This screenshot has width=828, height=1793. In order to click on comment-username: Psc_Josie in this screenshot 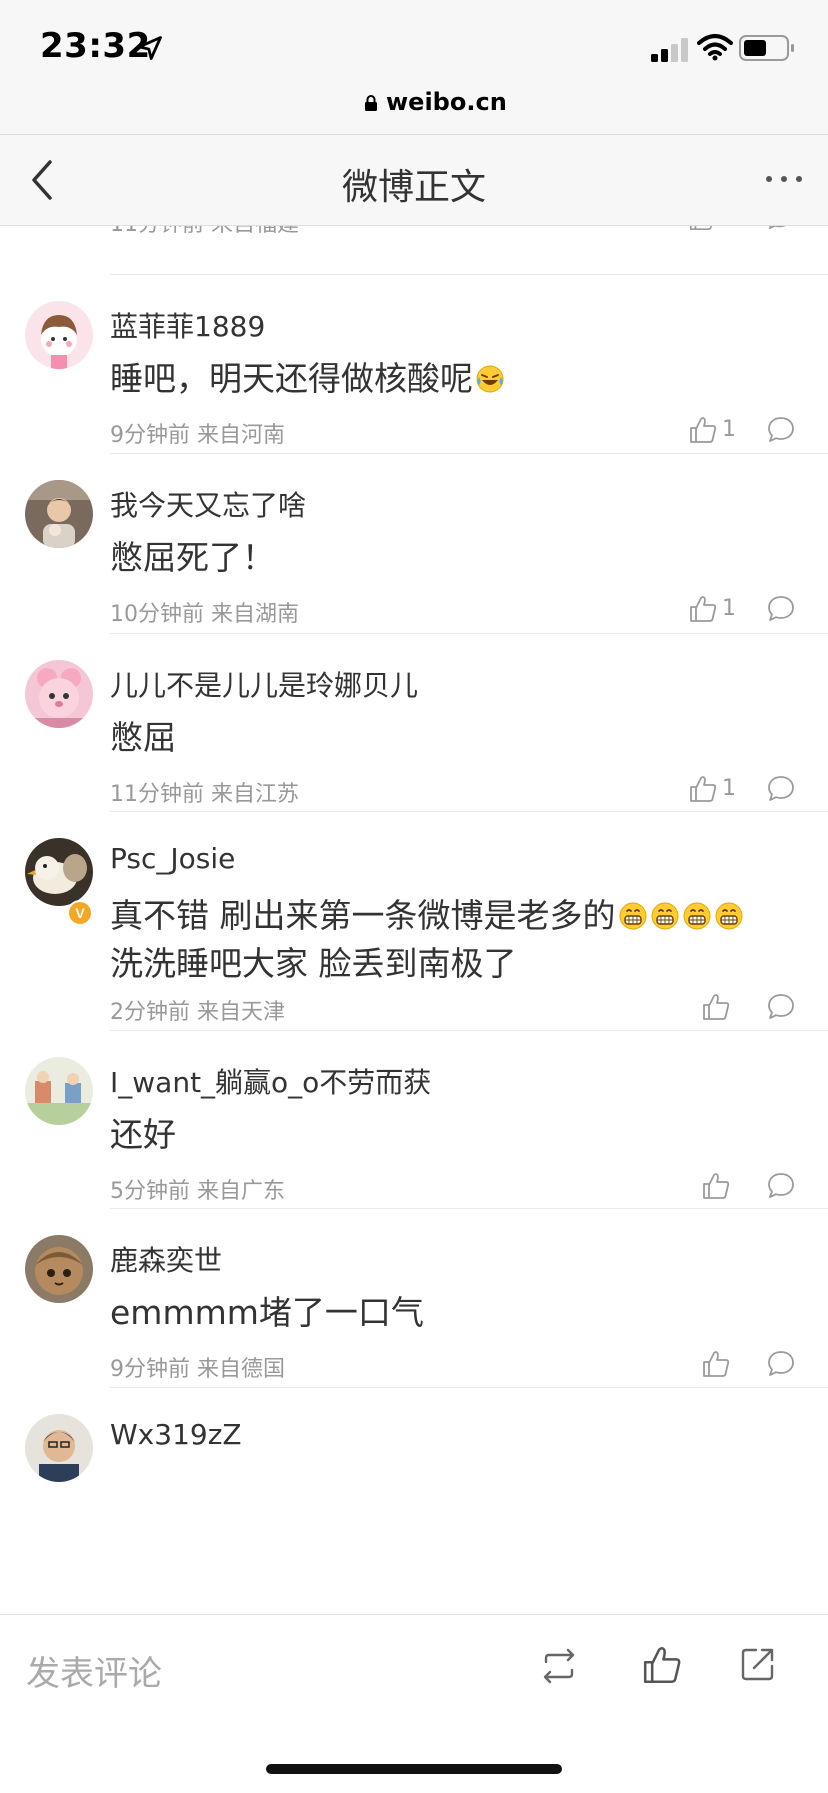, I will do `click(172, 858)`.